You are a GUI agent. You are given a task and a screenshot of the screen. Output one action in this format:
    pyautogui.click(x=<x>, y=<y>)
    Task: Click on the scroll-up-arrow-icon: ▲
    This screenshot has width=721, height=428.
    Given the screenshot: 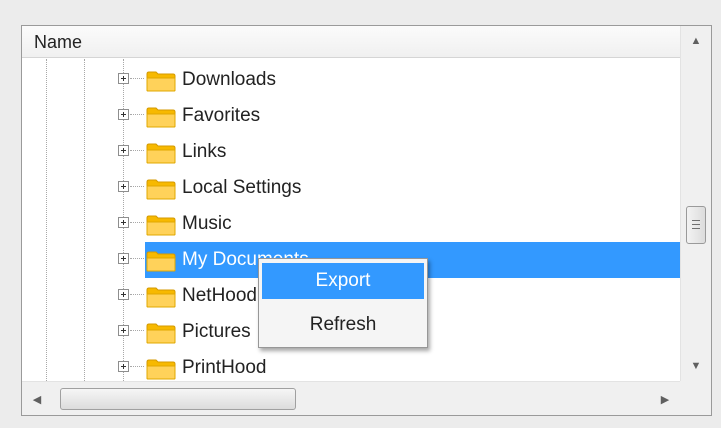 What is the action you would take?
    pyautogui.click(x=696, y=41)
    